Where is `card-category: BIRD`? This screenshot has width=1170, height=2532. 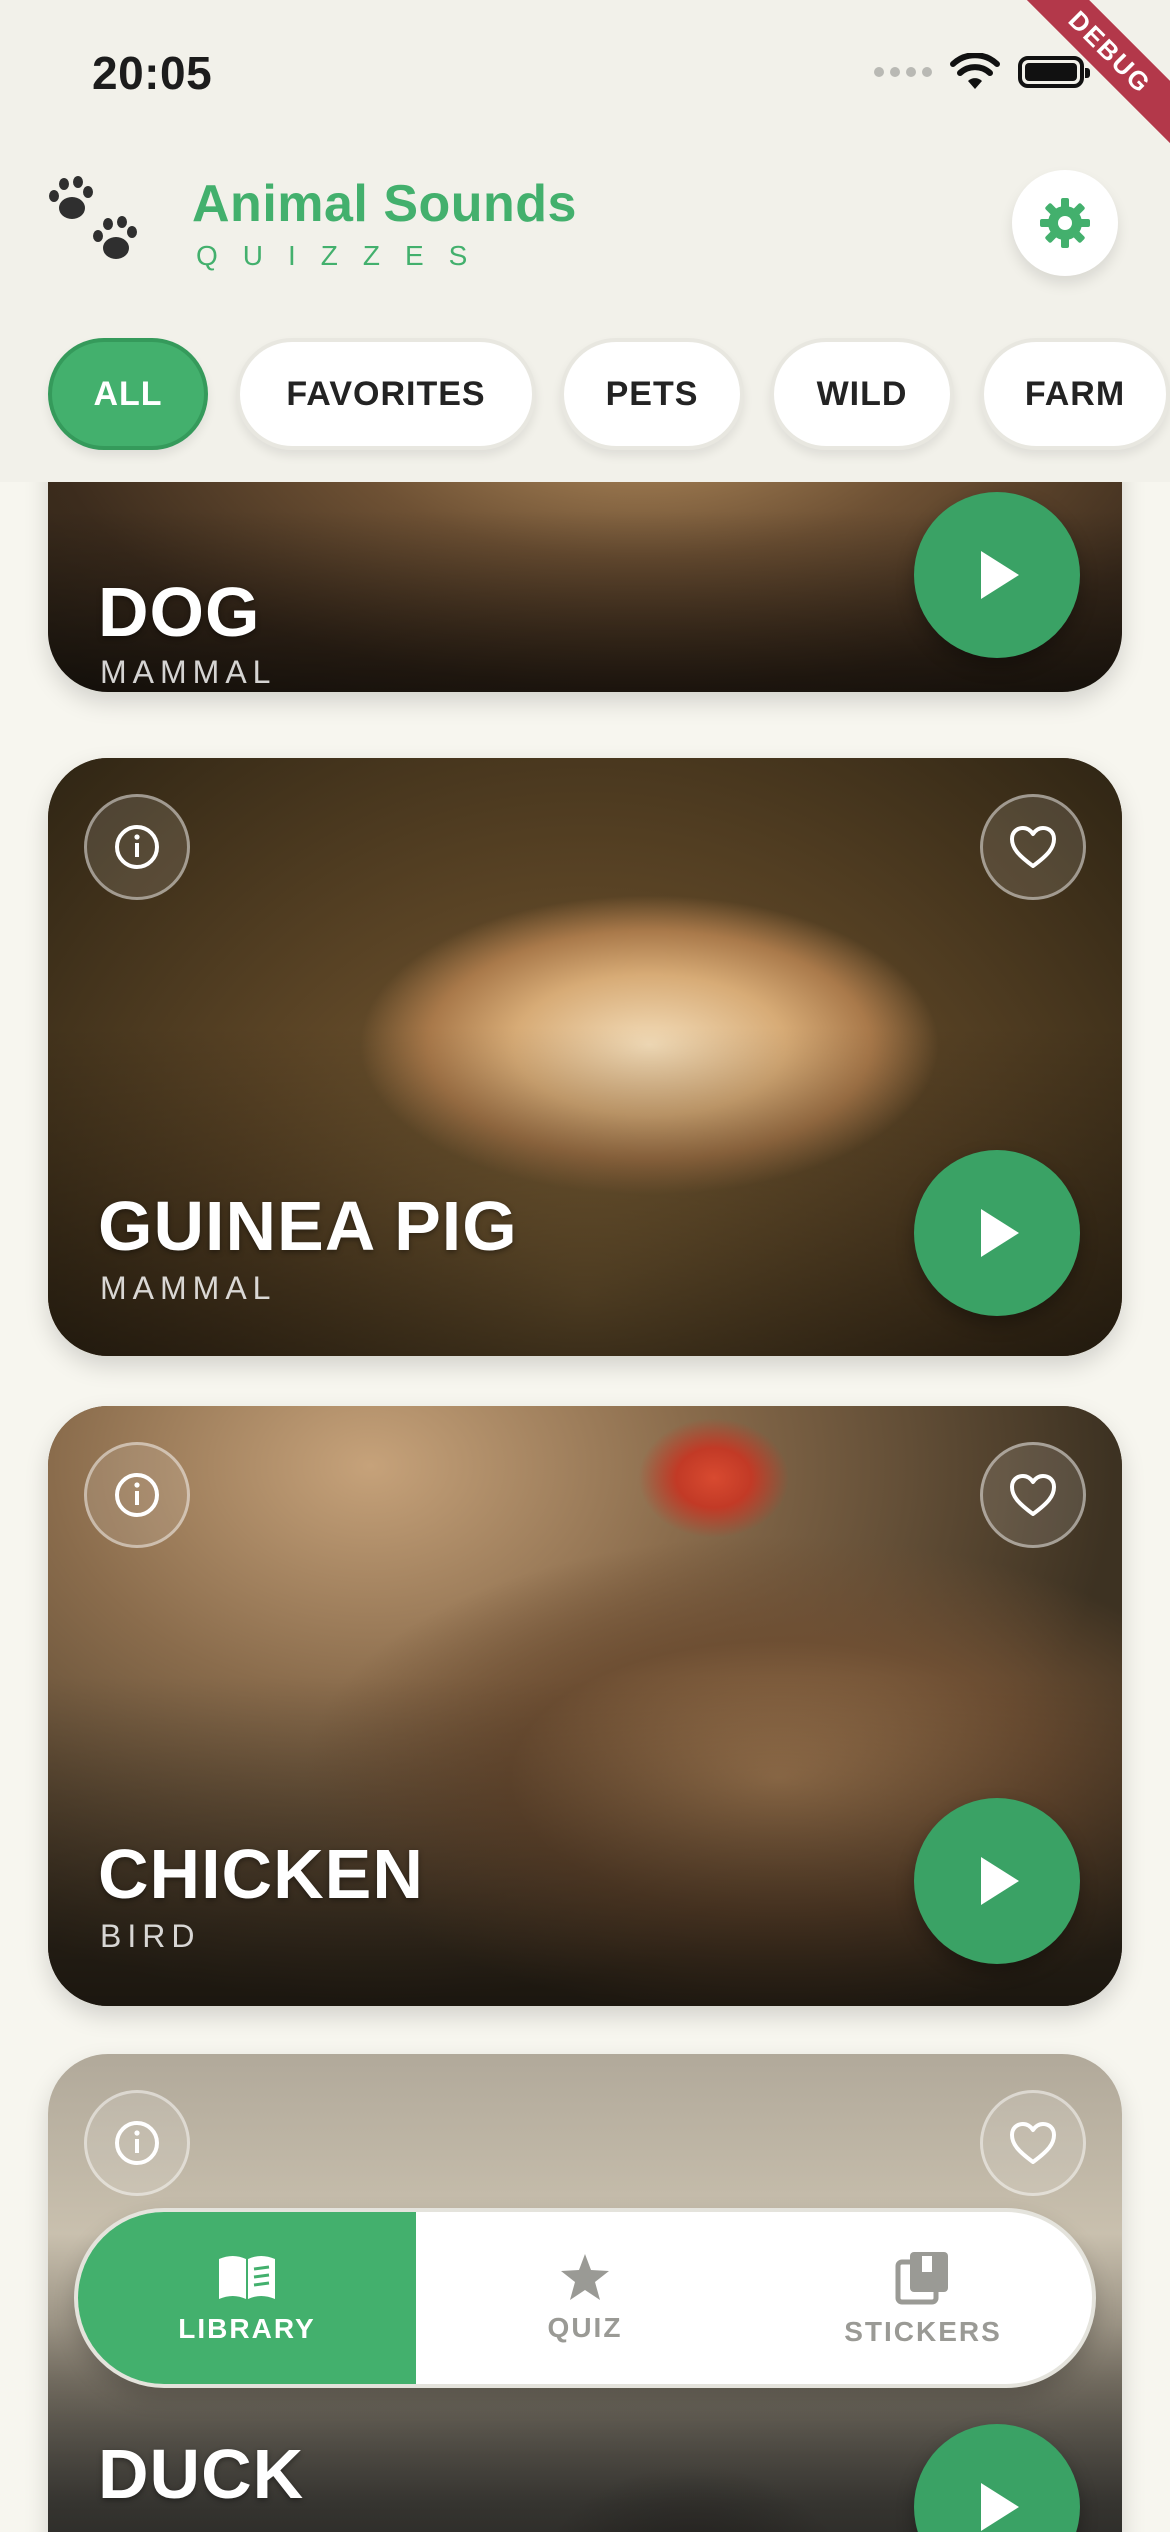
card-category: BIRD is located at coordinates (150, 1936).